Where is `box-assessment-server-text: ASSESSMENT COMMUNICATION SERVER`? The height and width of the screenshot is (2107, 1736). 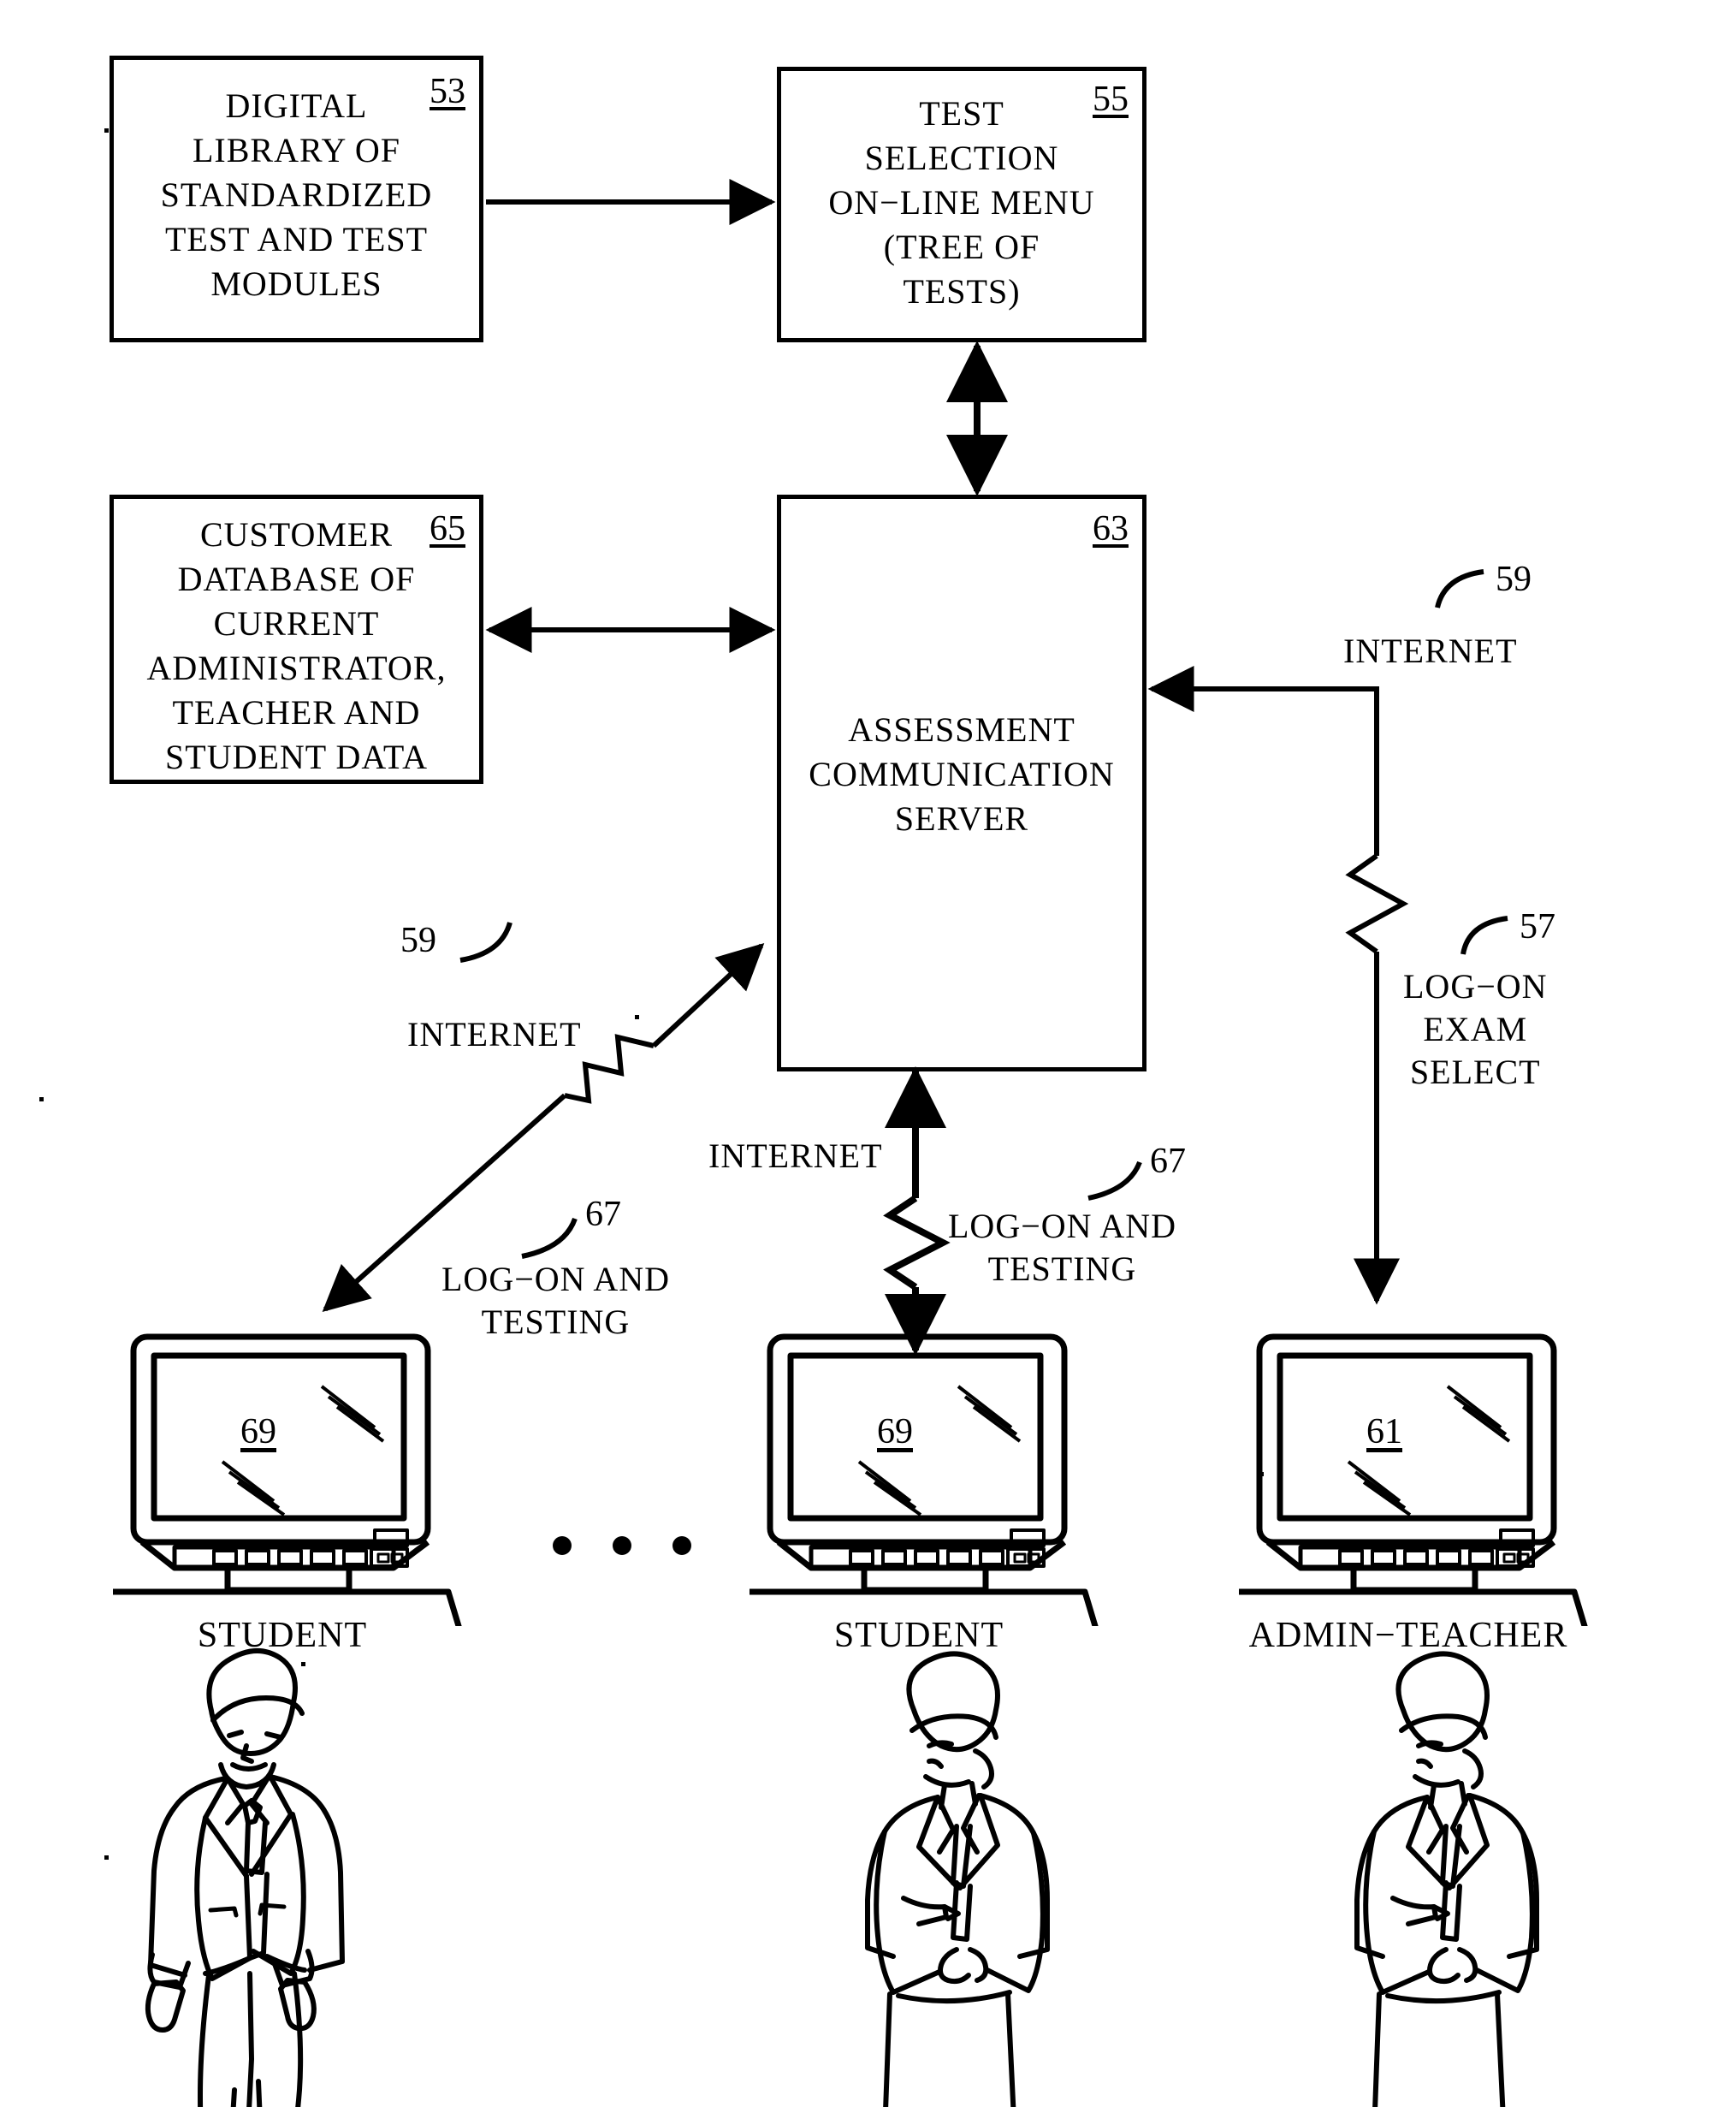 box-assessment-server-text: ASSESSMENT COMMUNICATION SERVER is located at coordinates (962, 775).